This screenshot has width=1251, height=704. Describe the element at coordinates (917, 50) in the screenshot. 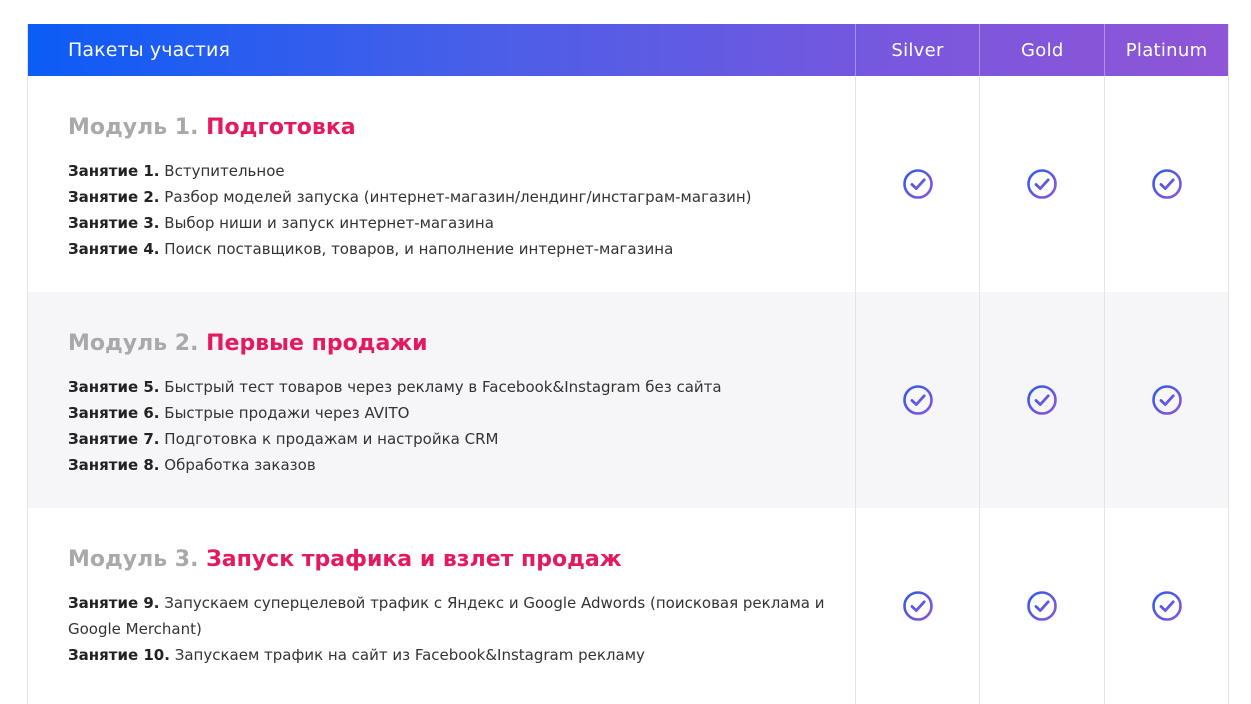

I see `column-silver: Silver` at that location.